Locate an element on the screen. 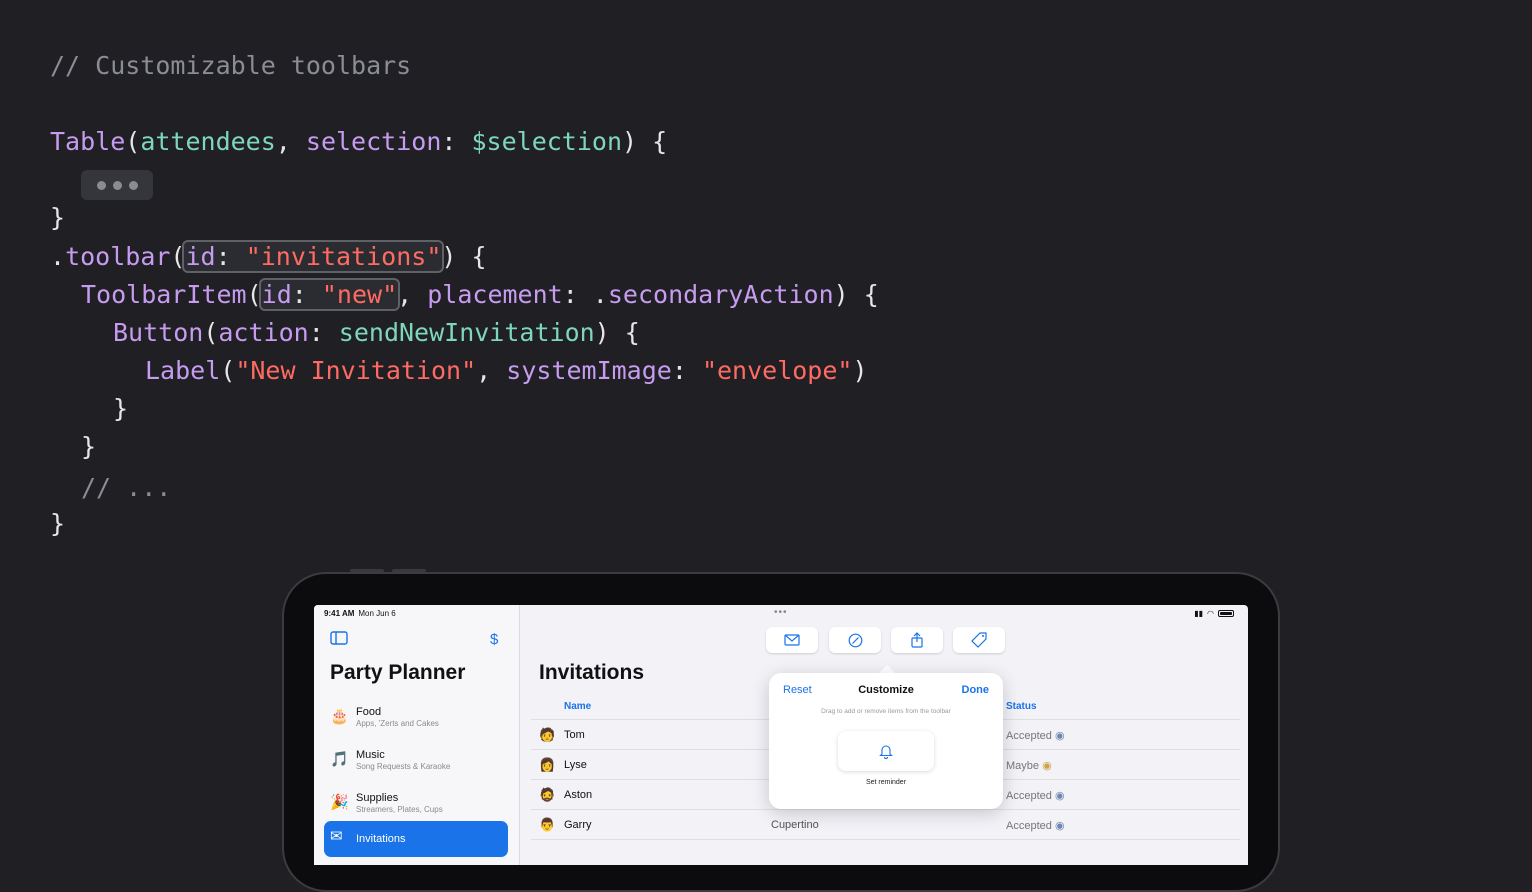 This screenshot has width=1532, height=892. status-time: 9:41 AM Mon Jun 6 is located at coordinates (360, 613).